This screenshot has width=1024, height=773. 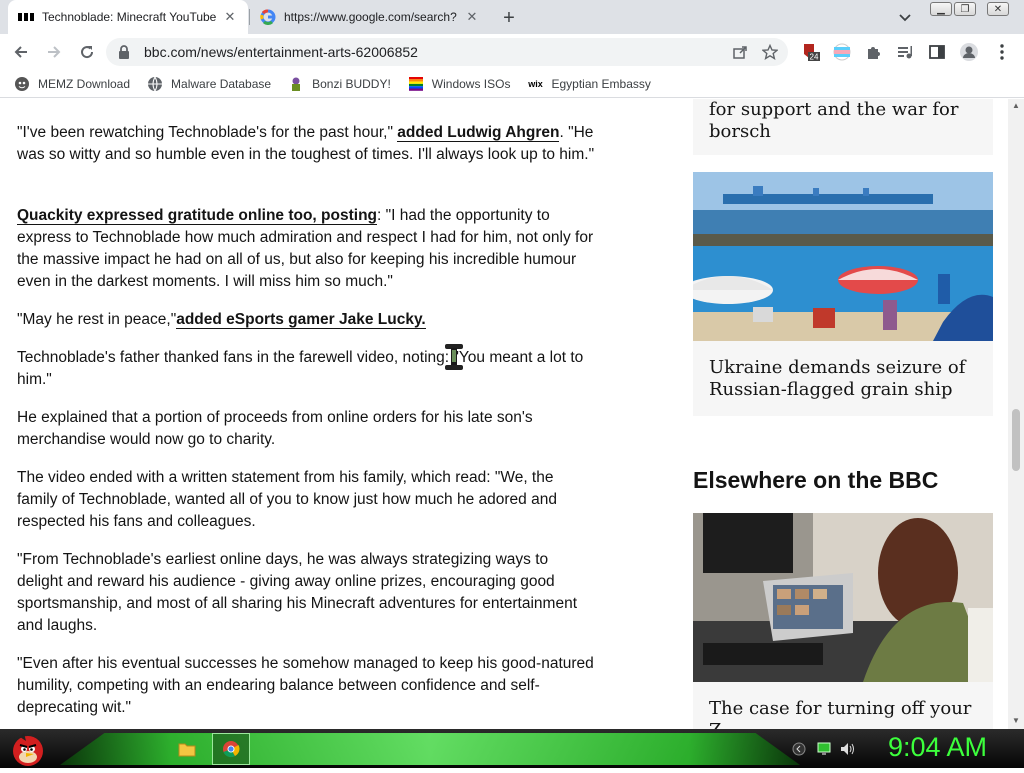 What do you see at coordinates (814, 57) in the screenshot?
I see `extension-badge: 24` at bounding box center [814, 57].